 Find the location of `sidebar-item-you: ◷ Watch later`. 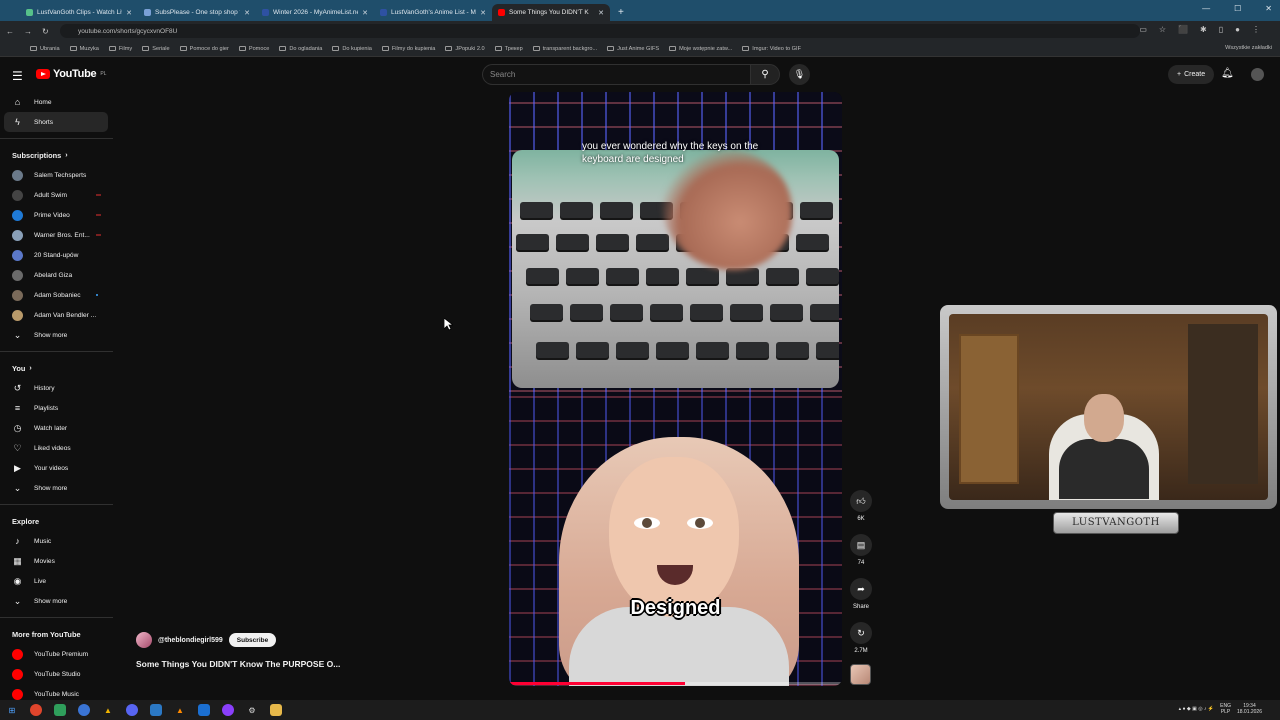

sidebar-item-you: ◷ Watch later is located at coordinates (57, 428).